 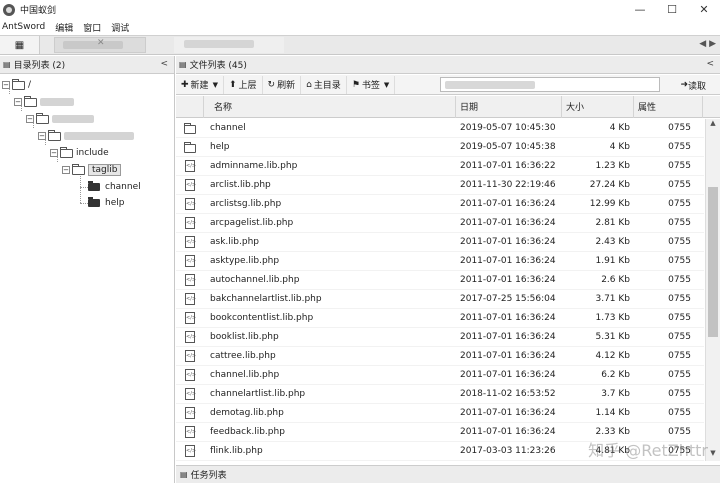 I want to click on close-button: ✕, so click(x=704, y=9).